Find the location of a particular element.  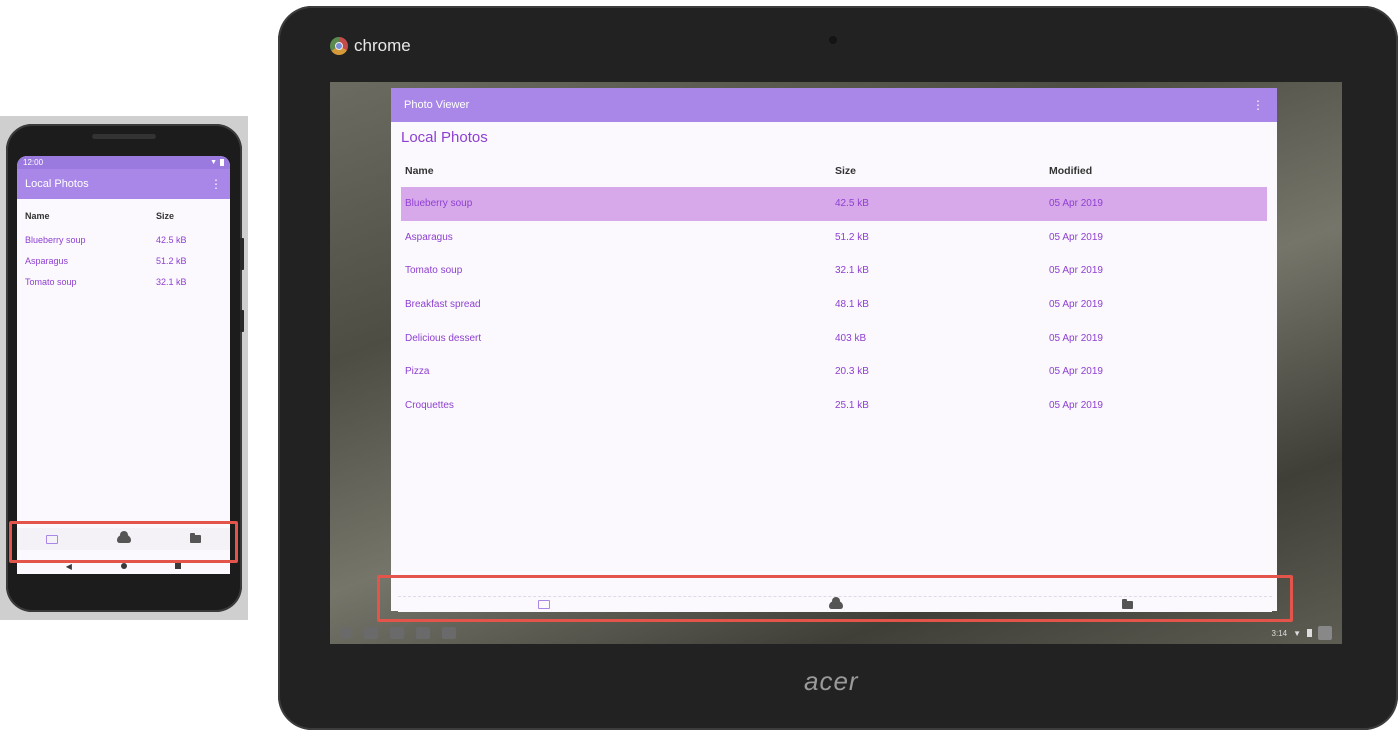

table-row: Breakfast spread 48.1 kB 05 Apr 2019 is located at coordinates (834, 305).